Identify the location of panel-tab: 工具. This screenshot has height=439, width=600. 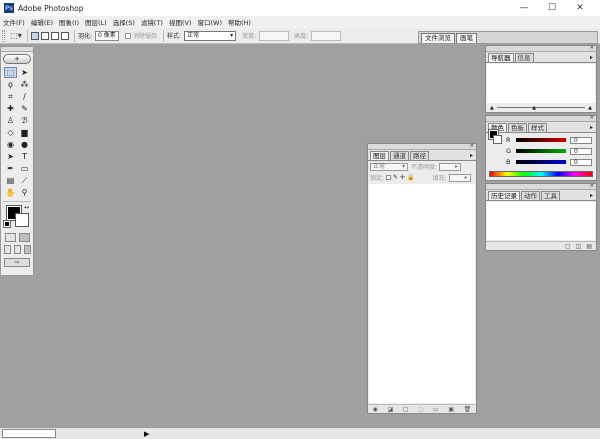
(550, 195).